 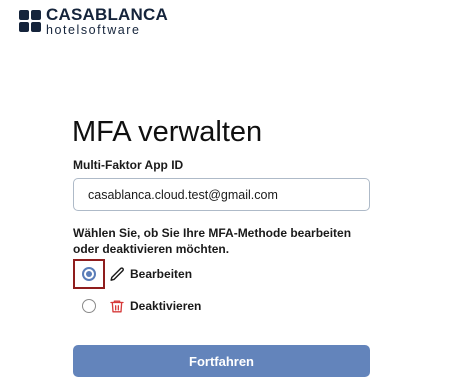 What do you see at coordinates (221, 361) in the screenshot?
I see `continue-button: Fortfahren` at bounding box center [221, 361].